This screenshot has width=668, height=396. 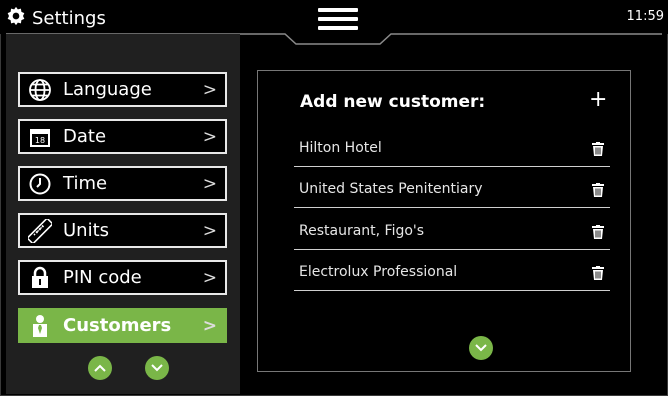 What do you see at coordinates (40, 278) in the screenshot?
I see `lock-icon` at bounding box center [40, 278].